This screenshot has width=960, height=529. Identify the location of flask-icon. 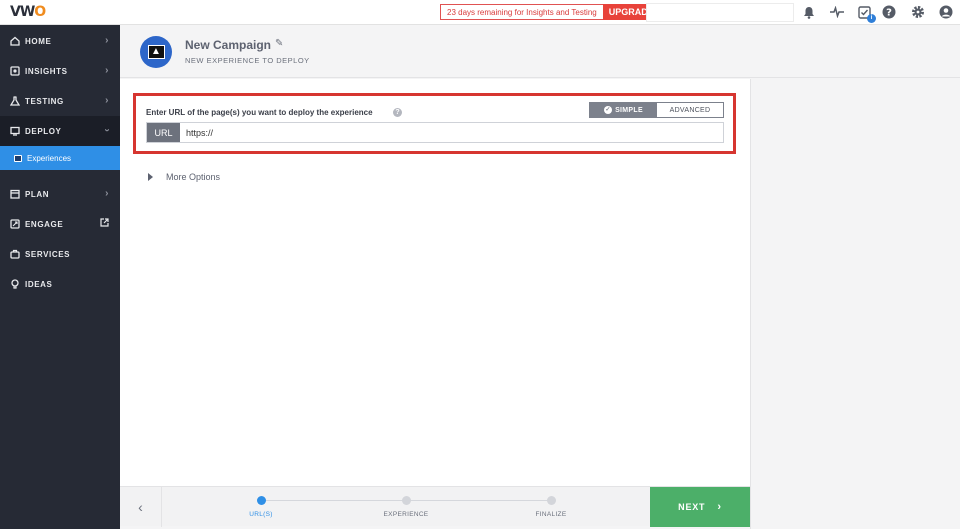
(15, 101).